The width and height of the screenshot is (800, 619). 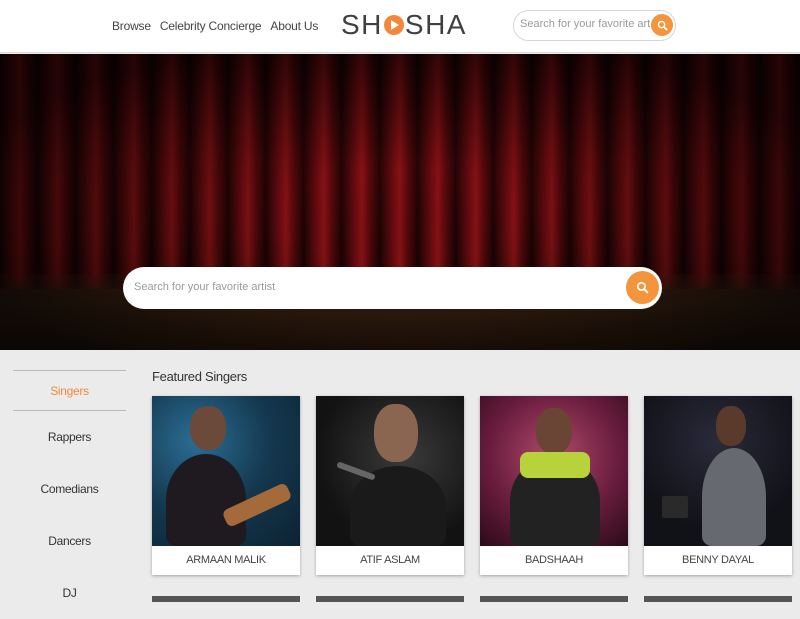 What do you see at coordinates (226, 560) in the screenshot?
I see `artist-name: ARMAAN MALIK` at bounding box center [226, 560].